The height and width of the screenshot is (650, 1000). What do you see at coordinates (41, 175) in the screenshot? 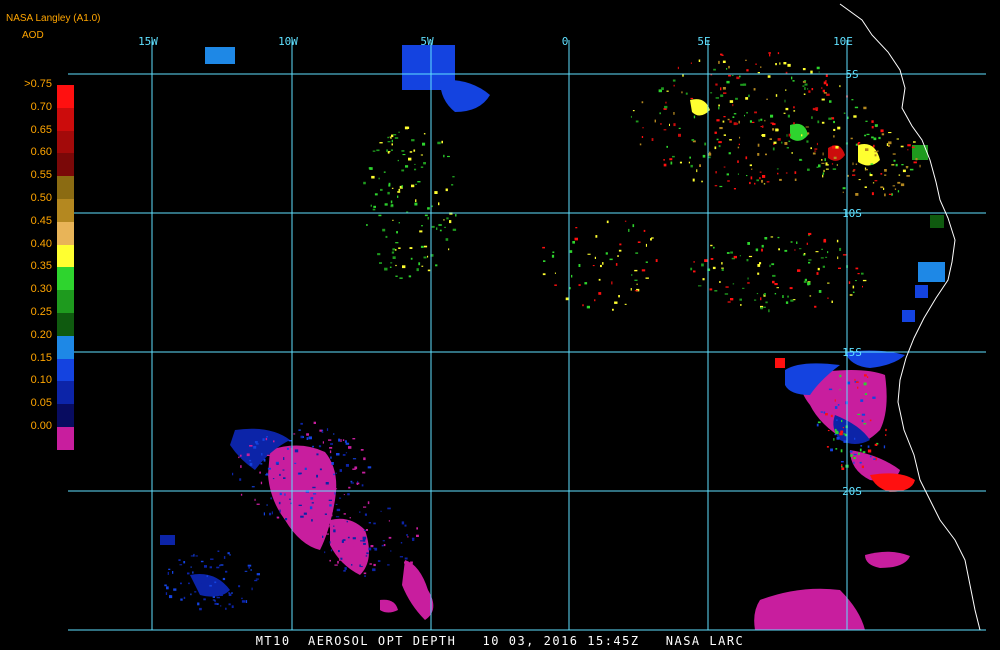
I see `scale-label: 0.55` at bounding box center [41, 175].